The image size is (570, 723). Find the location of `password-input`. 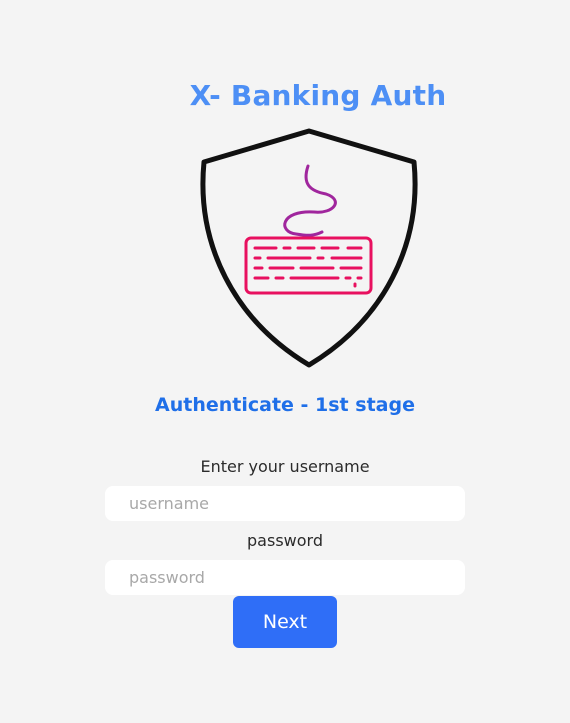

password-input is located at coordinates (285, 577).